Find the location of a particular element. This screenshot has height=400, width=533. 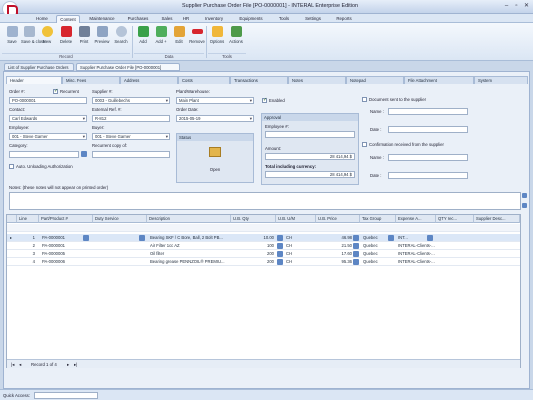

tab-transactions: Transactions is located at coordinates (259, 80).